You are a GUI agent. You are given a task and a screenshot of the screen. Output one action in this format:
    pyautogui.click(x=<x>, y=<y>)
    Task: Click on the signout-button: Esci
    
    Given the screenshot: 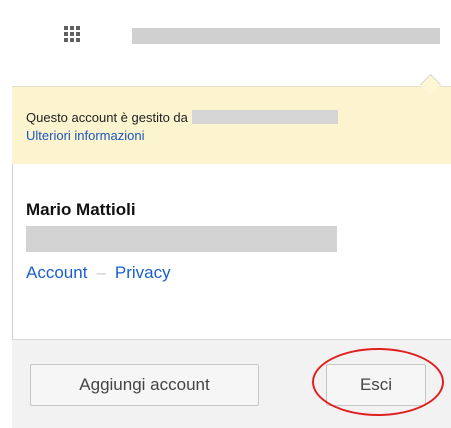 What is the action you would take?
    pyautogui.click(x=376, y=385)
    